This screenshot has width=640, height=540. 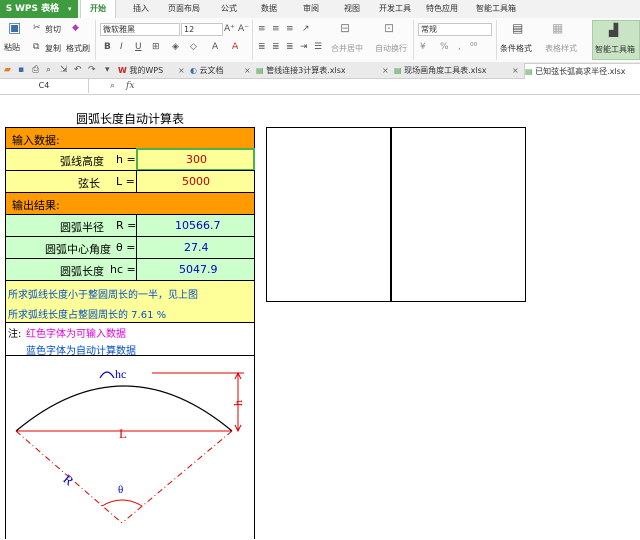 What do you see at coordinates (616, 40) in the screenshot?
I see `smart-toolbox-button: ▟ 智能工具箱` at bounding box center [616, 40].